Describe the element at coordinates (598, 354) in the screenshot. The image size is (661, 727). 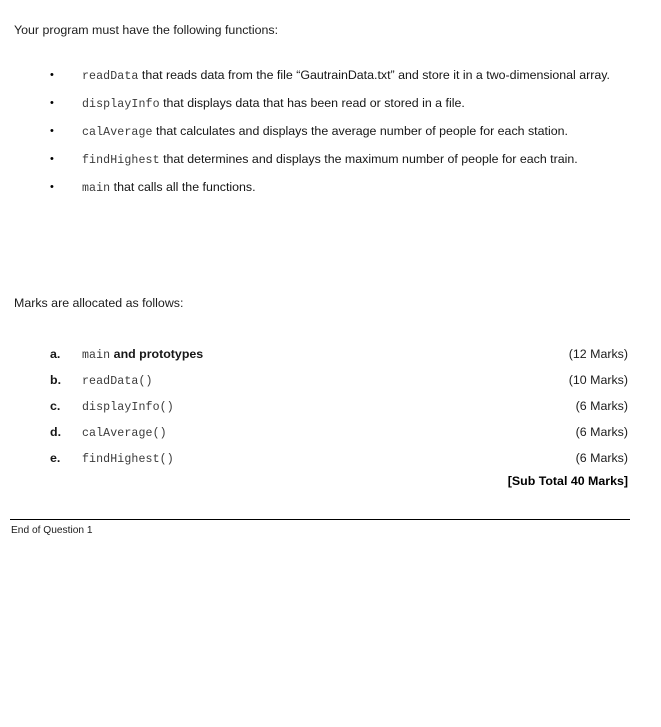
I see `marks-value: (12 Marks)` at that location.